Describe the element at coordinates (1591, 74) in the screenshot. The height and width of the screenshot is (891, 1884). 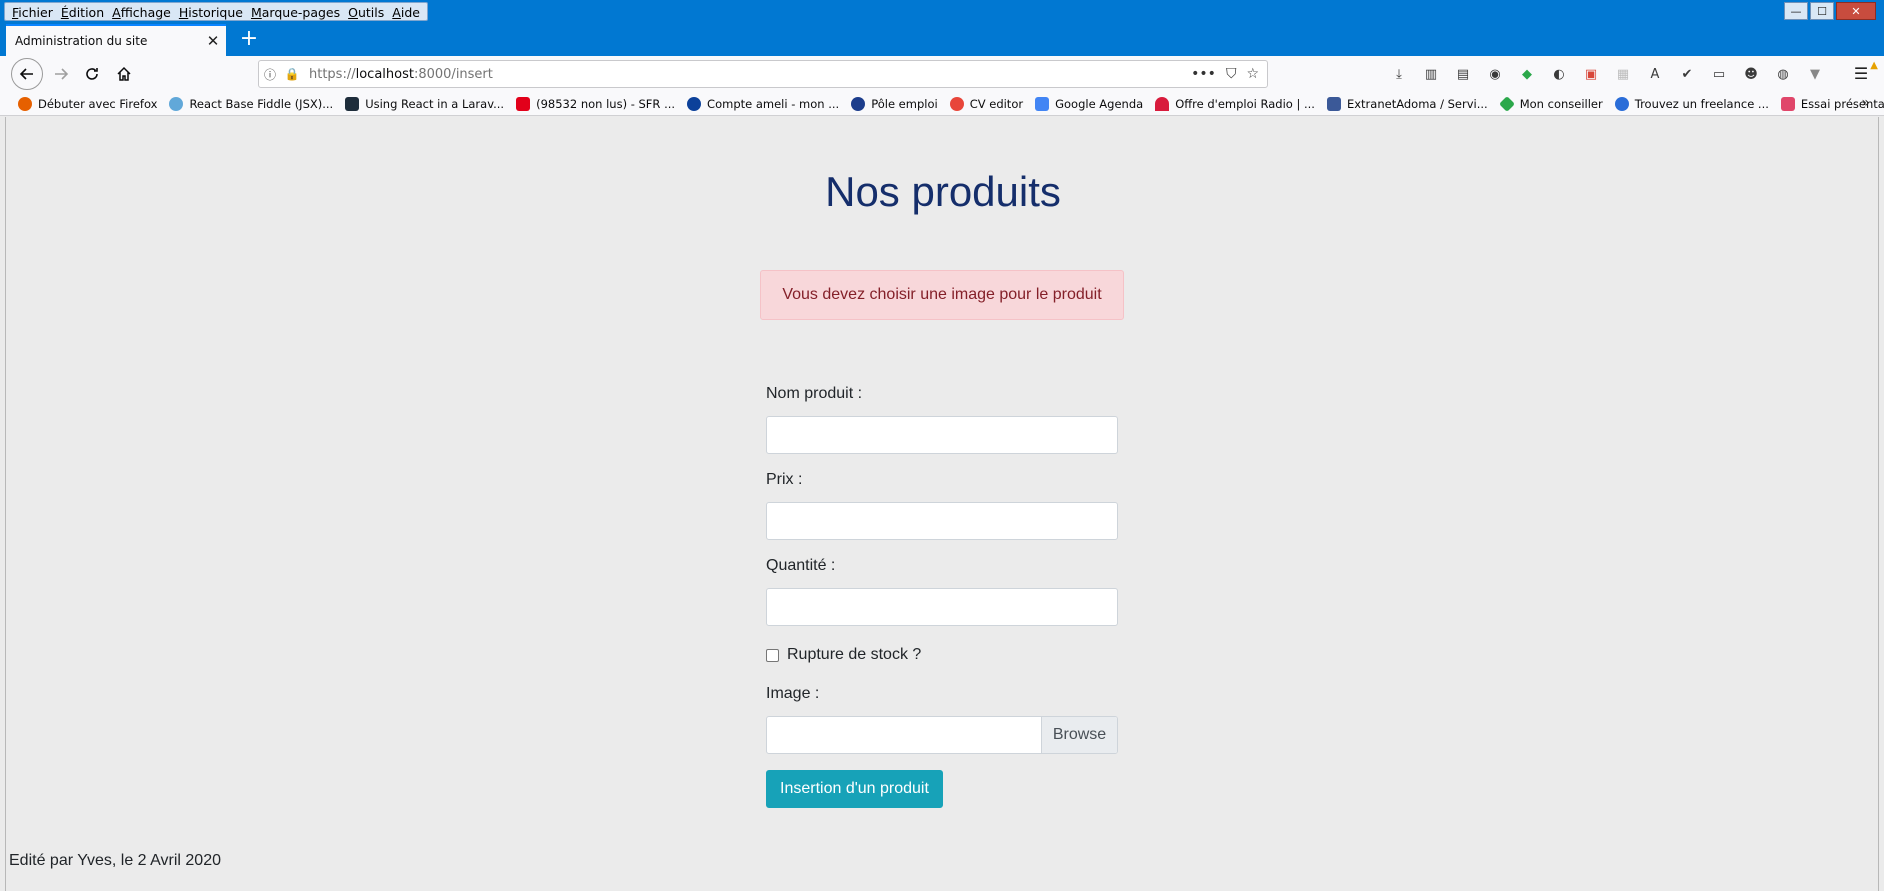
I see `extension-red-icon: ▣` at that location.